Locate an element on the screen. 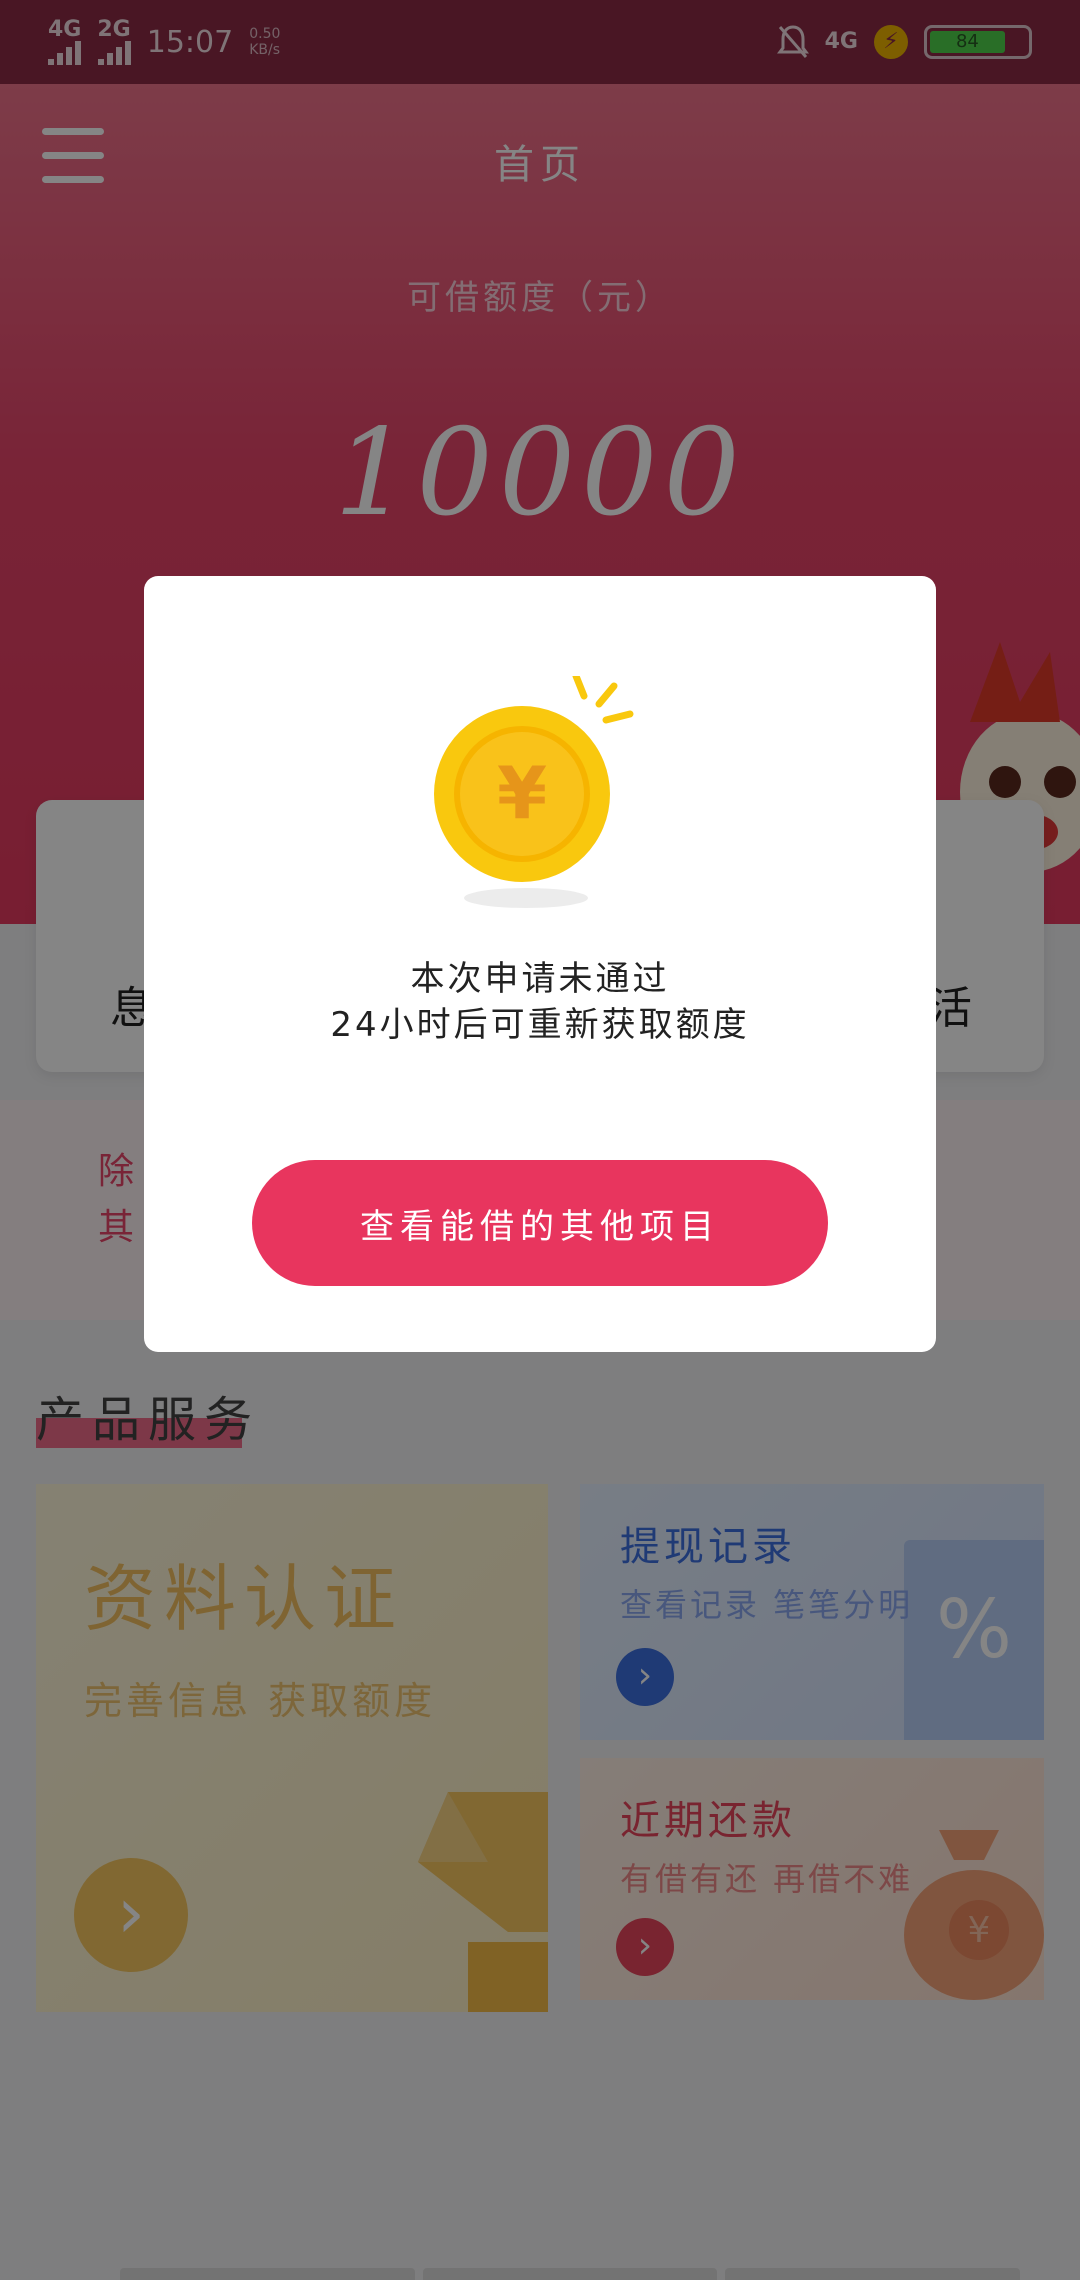 This screenshot has width=1080, height=2280. section-title: 产品服务 is located at coordinates (148, 1420).